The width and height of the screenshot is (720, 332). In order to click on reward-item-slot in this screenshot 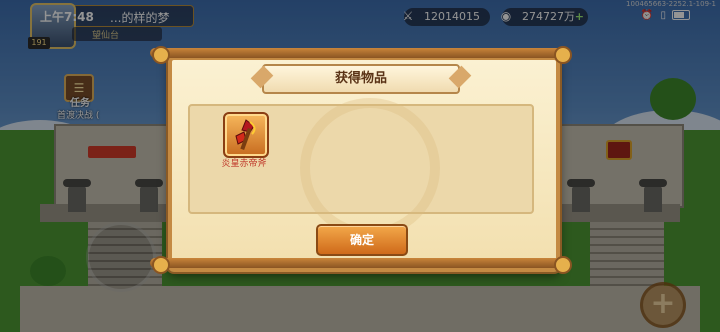, I will do `click(246, 135)`.